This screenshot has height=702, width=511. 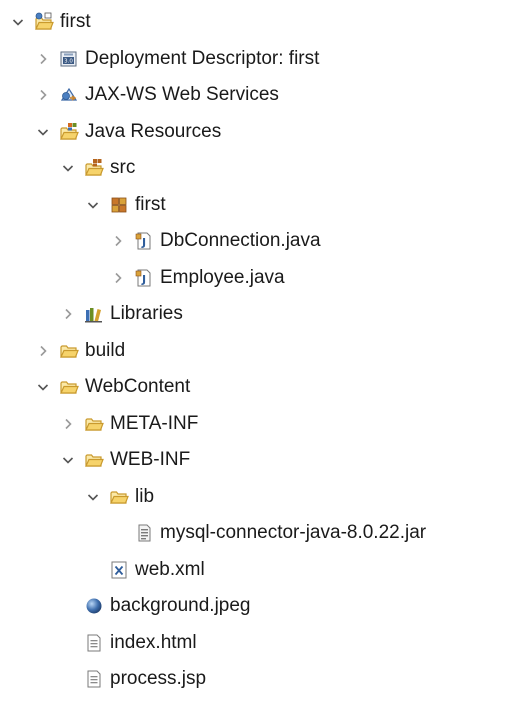 I want to click on tree-item-employee-java: J Employee.java, so click(x=197, y=278).